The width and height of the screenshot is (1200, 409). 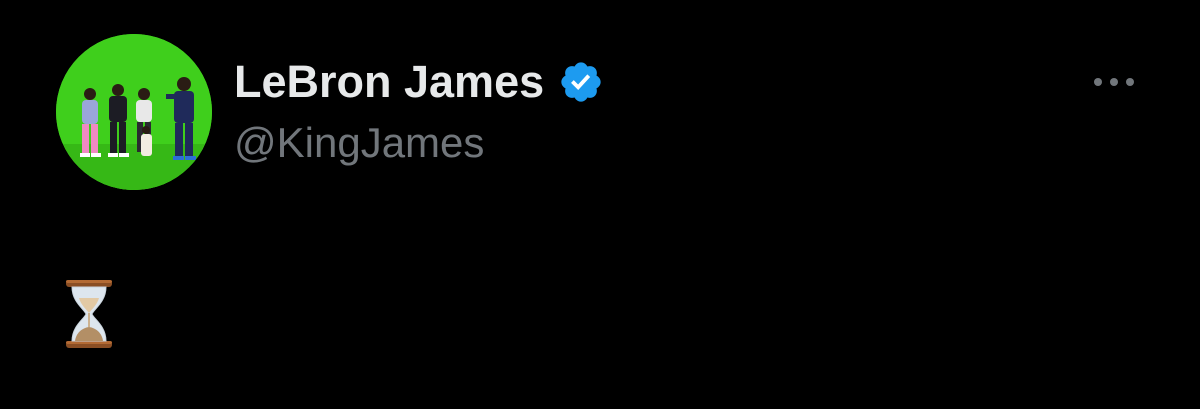 I want to click on hourglass-icon, so click(x=212, y=314).